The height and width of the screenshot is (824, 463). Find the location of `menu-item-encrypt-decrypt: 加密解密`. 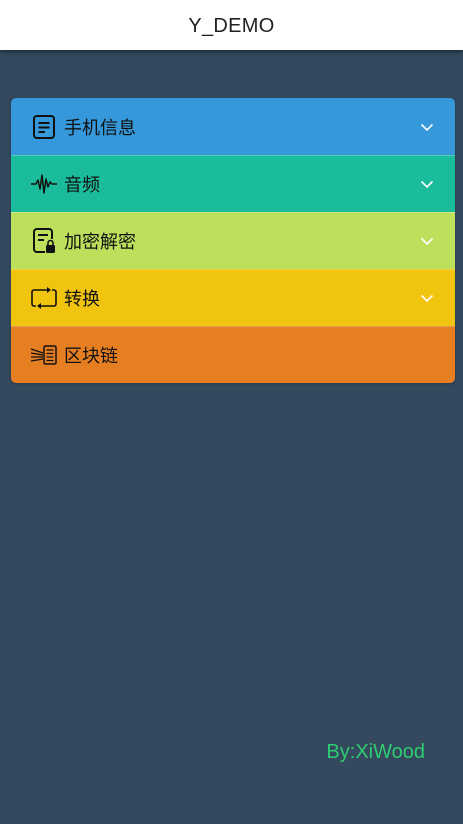

menu-item-encrypt-decrypt: 加密解密 is located at coordinates (233, 240).